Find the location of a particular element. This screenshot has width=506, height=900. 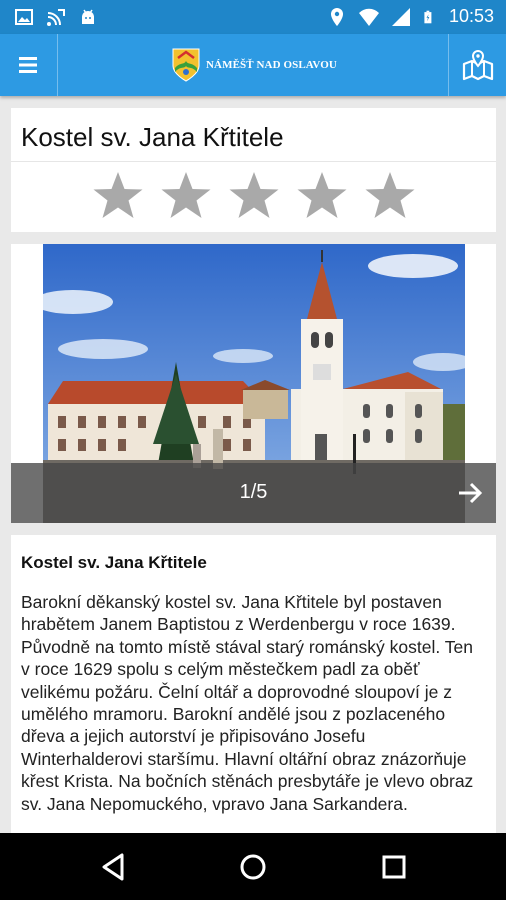

photo-counter: 1/5 is located at coordinates (253, 492).